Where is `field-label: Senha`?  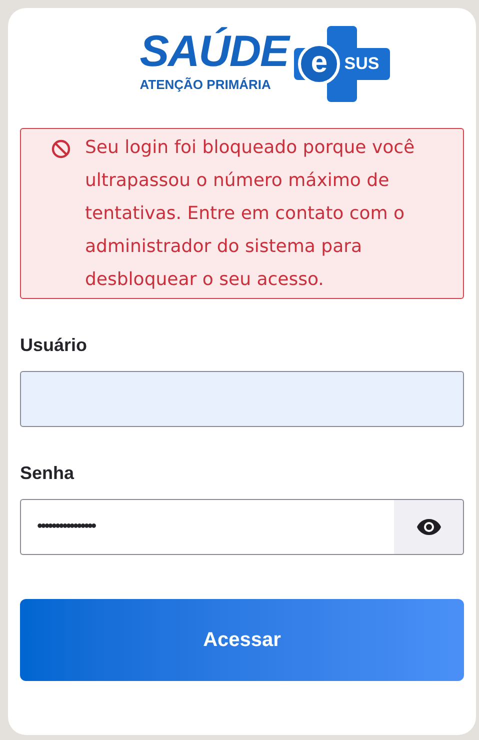
field-label: Senha is located at coordinates (48, 473).